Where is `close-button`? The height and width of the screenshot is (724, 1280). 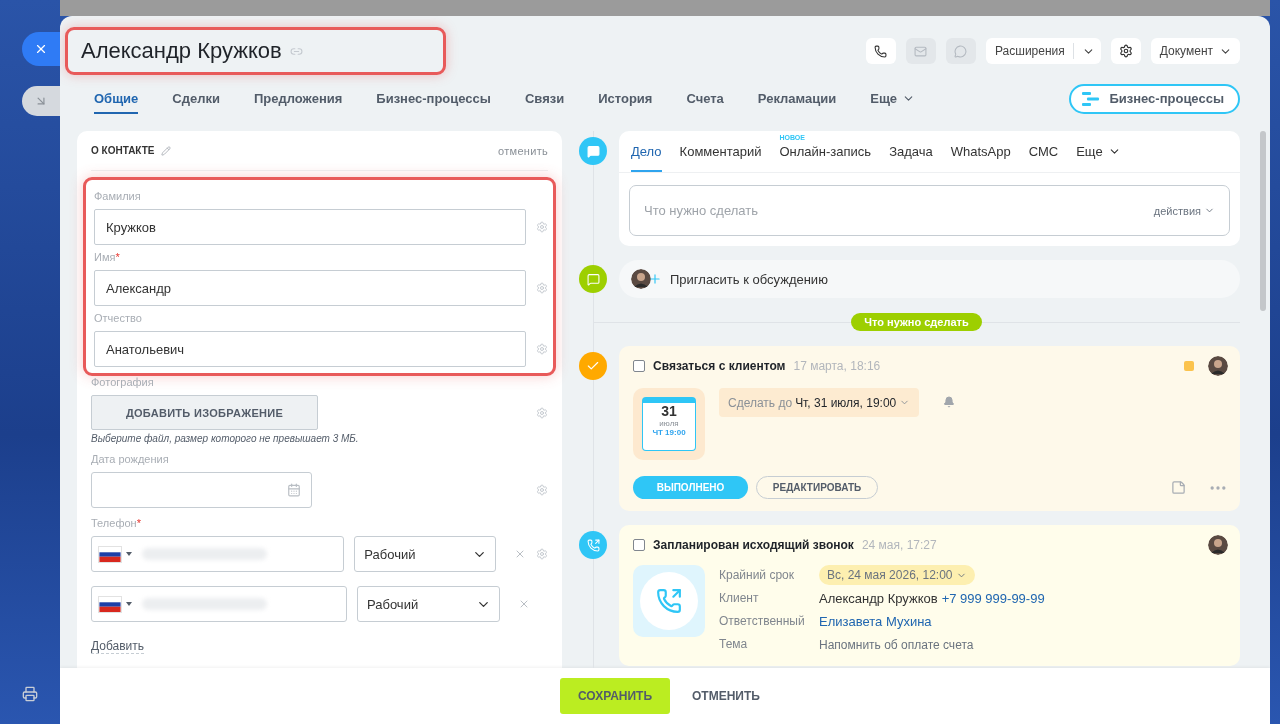 close-button is located at coordinates (41, 49).